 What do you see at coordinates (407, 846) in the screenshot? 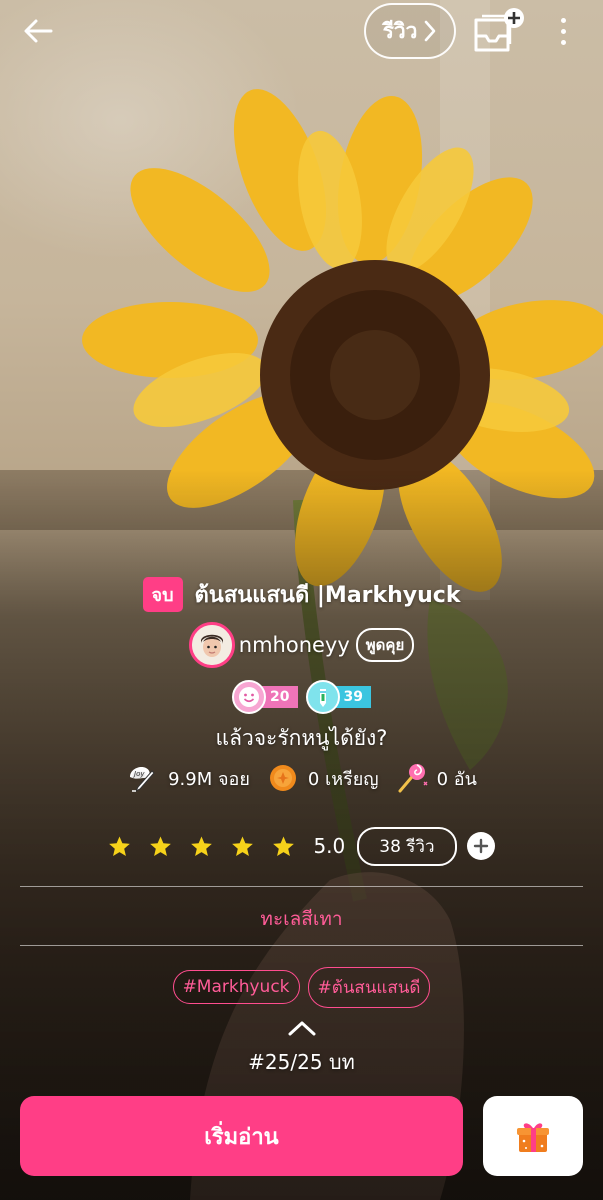
I see `review-count-button: 38 รีวิว` at bounding box center [407, 846].